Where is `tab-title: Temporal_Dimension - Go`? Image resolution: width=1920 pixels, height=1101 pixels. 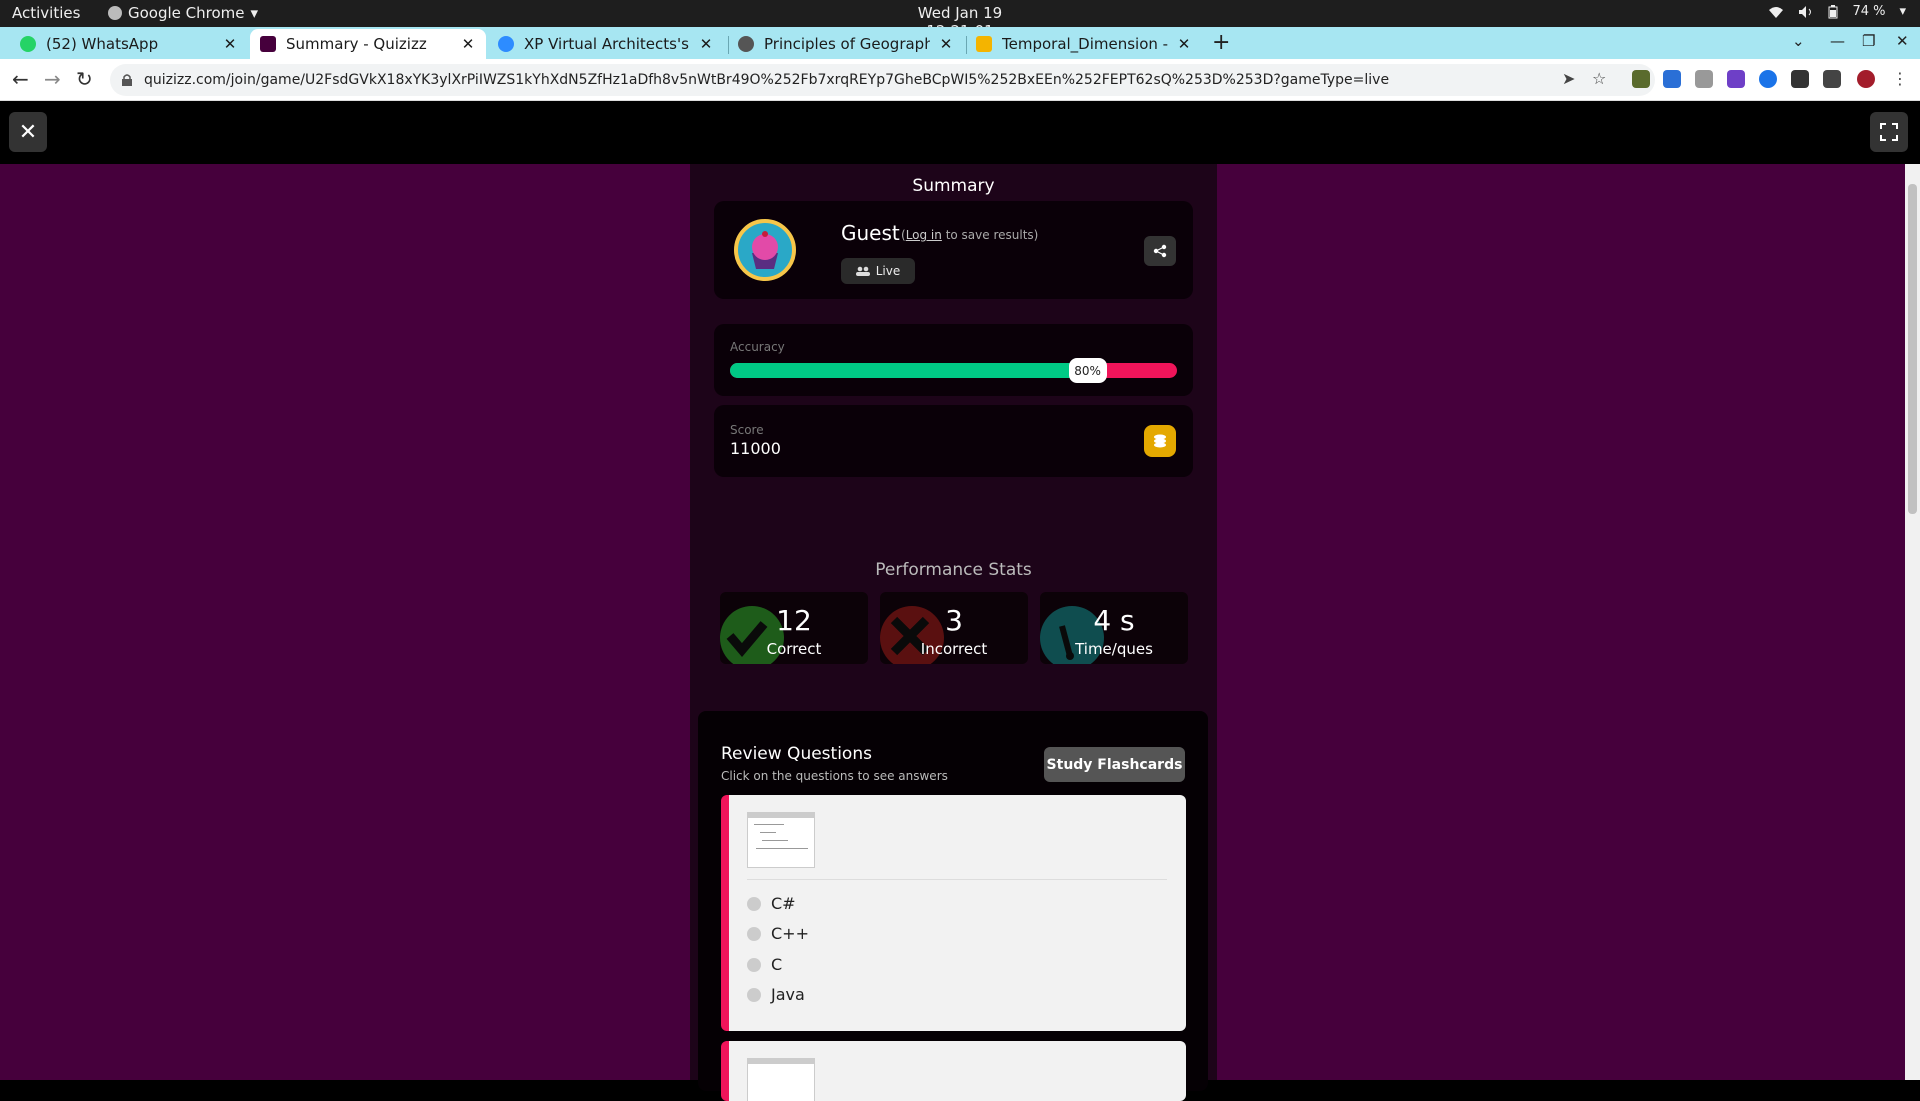
tab-title: Temporal_Dimension - Go is located at coordinates (1085, 44).